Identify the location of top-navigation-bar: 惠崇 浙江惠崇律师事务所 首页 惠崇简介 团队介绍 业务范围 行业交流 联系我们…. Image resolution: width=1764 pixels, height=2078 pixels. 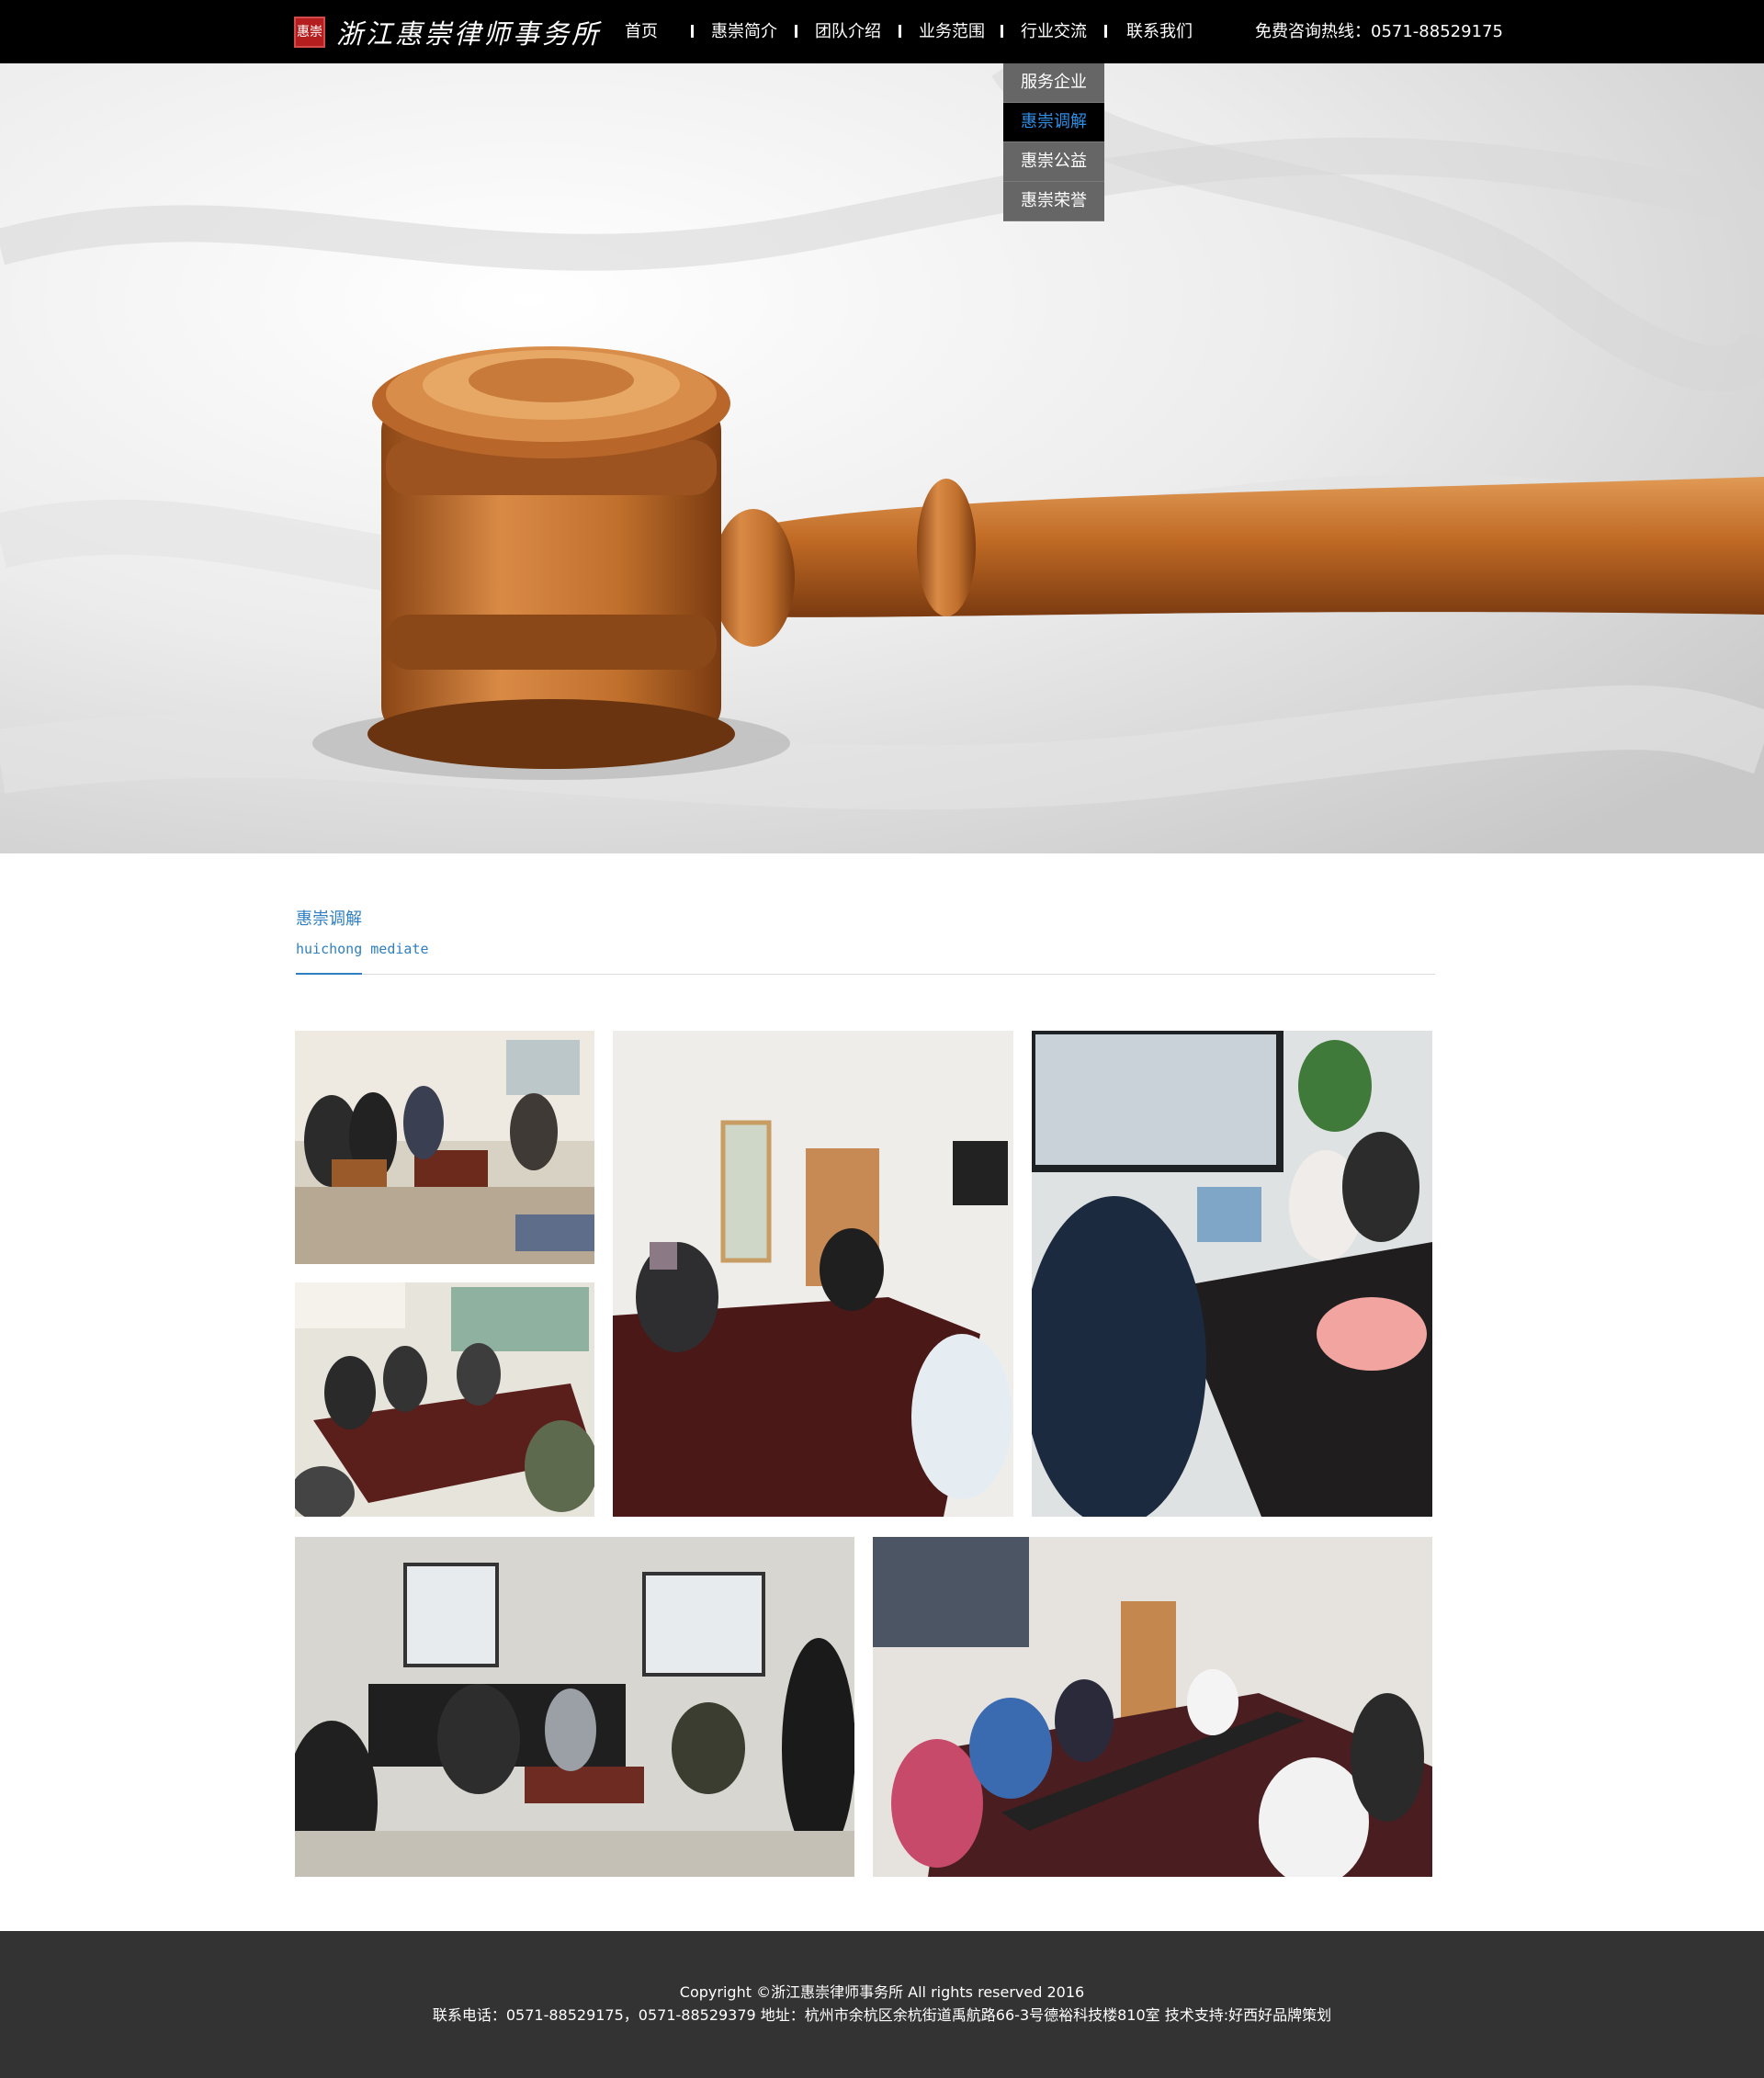
(882, 31).